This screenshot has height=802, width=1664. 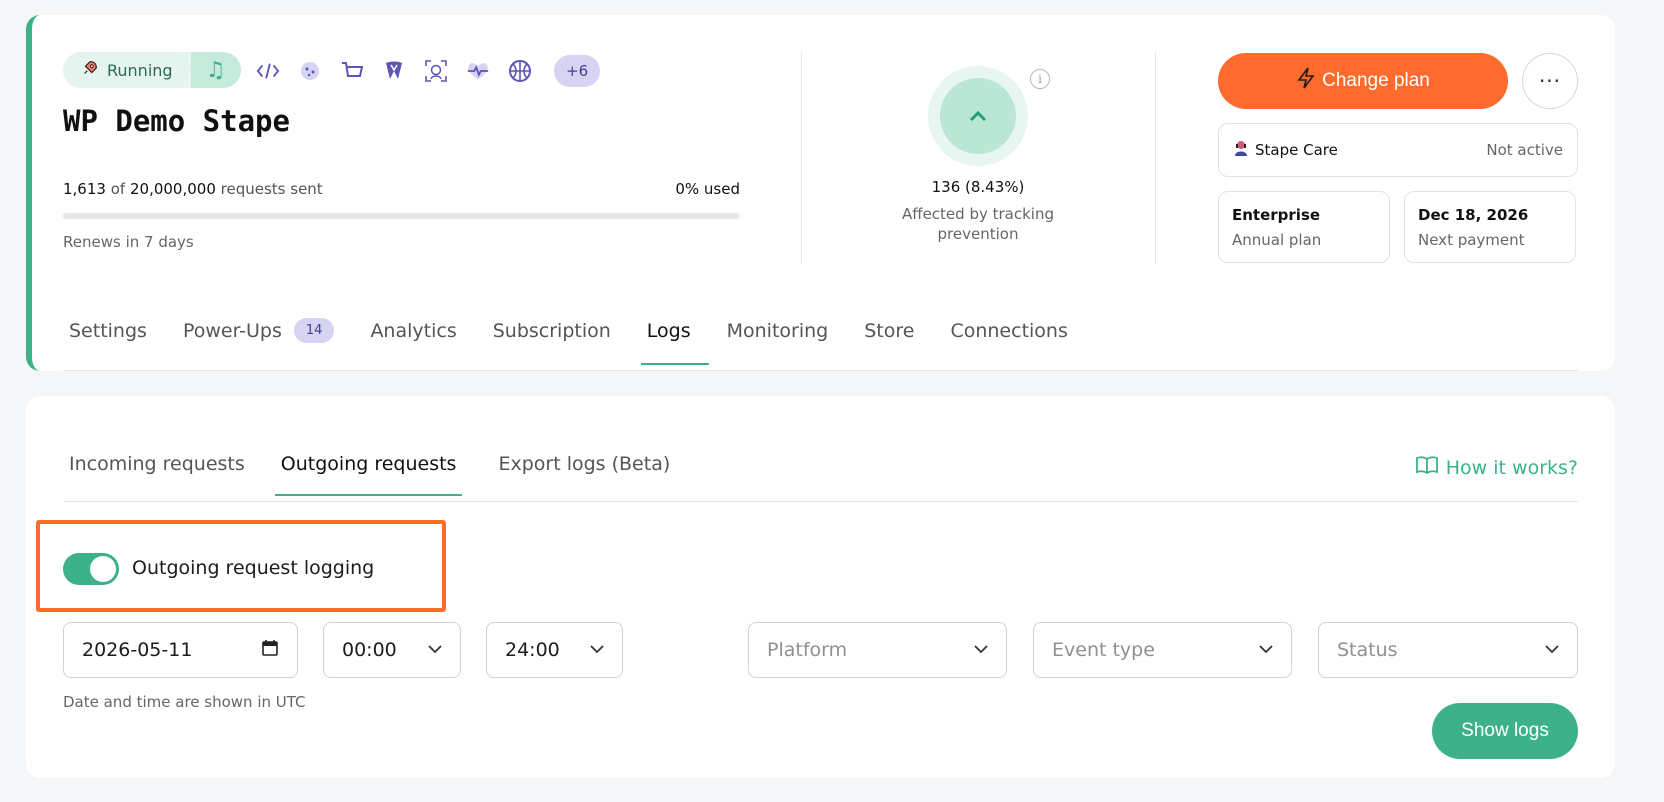 I want to click on utc-note: Date and time are shown in UTC, so click(x=184, y=702).